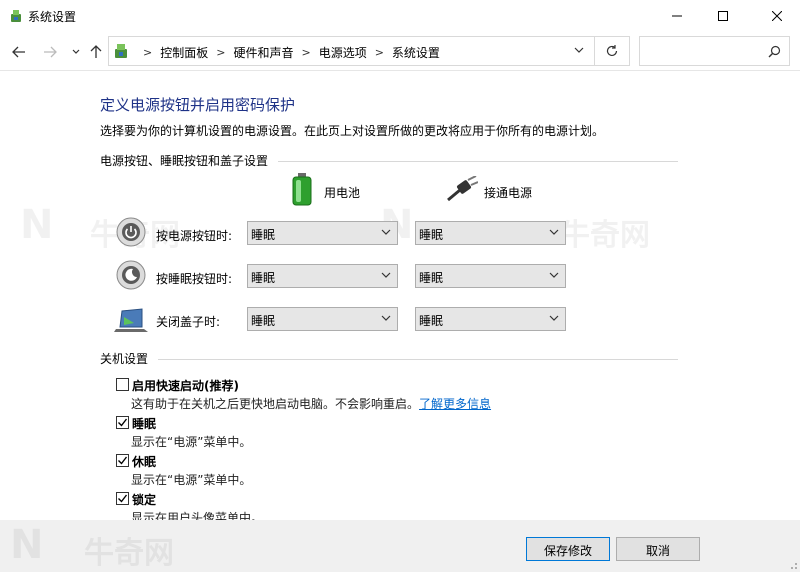 This screenshot has height=572, width=800. Describe the element at coordinates (793, 565) in the screenshot. I see `resize-grip-icon` at that location.